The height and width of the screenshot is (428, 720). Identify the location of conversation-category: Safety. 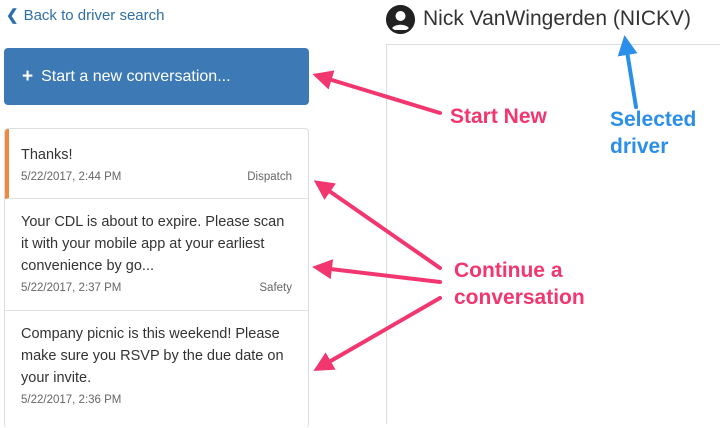
(275, 288).